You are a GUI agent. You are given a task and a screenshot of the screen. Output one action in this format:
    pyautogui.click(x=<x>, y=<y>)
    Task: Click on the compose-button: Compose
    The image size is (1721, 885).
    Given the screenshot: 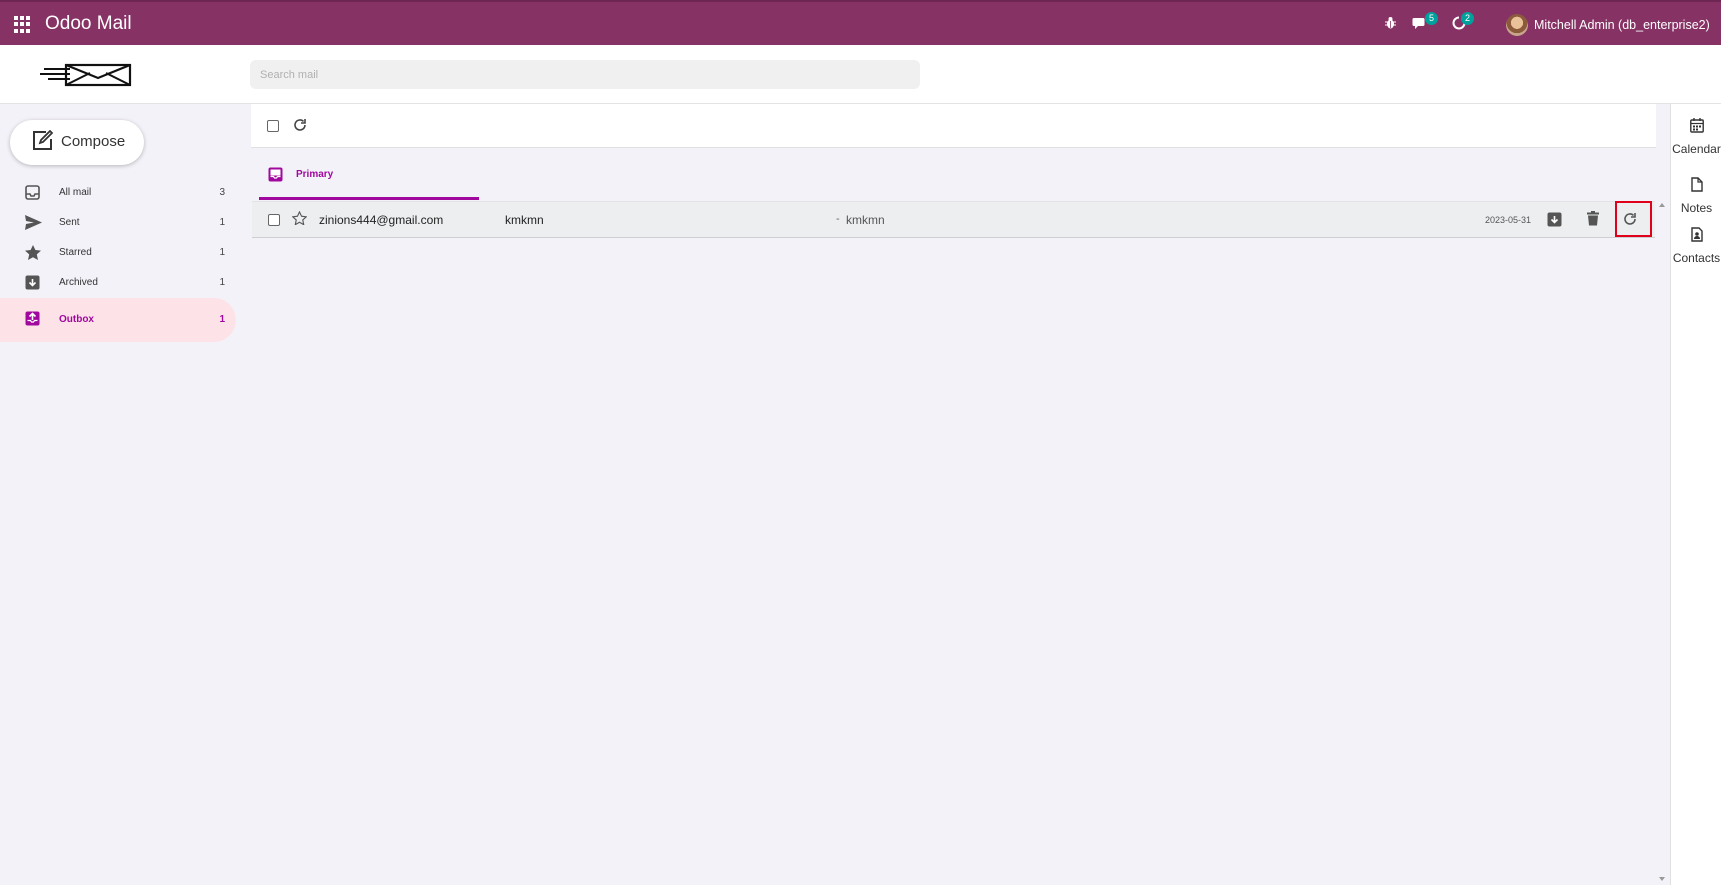 What is the action you would take?
    pyautogui.click(x=77, y=142)
    